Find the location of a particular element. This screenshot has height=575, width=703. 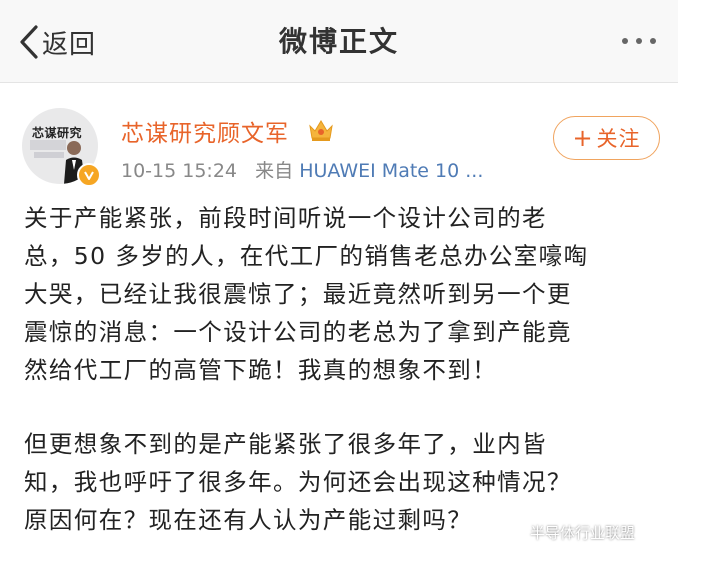

more-options-icon is located at coordinates (639, 41).